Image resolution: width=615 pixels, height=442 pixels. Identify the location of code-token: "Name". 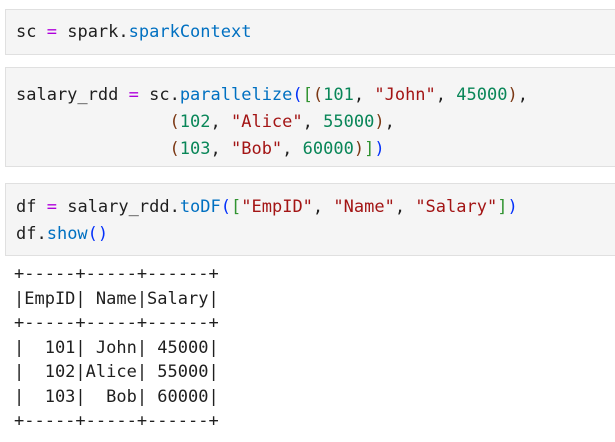
(364, 207).